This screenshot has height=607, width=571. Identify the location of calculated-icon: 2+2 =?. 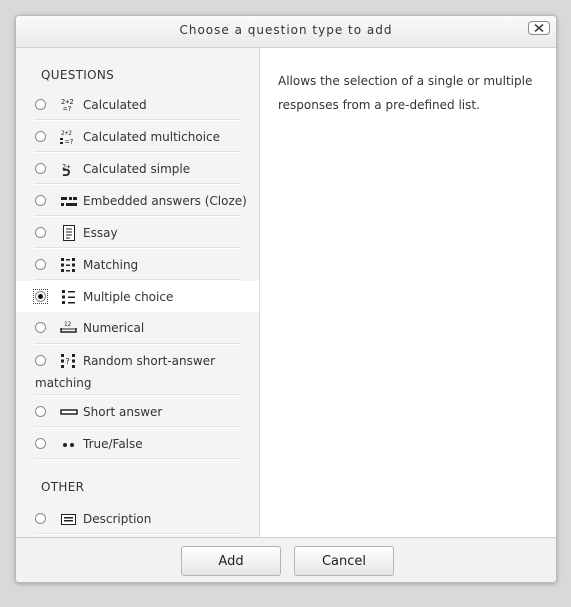
(67, 105).